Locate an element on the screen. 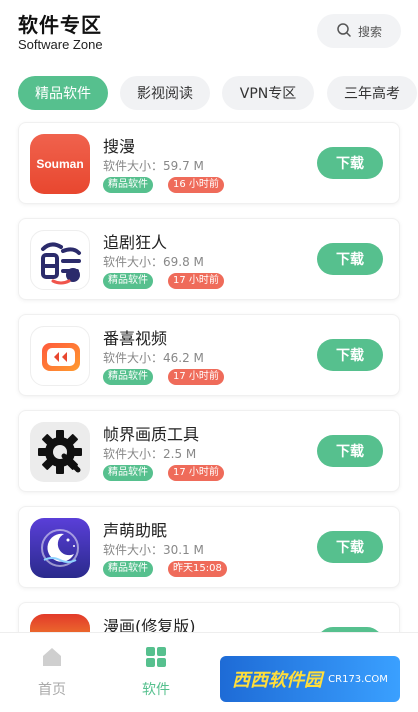 The height and width of the screenshot is (712, 418). tab-vpn-zone: VPN专区 is located at coordinates (268, 93).